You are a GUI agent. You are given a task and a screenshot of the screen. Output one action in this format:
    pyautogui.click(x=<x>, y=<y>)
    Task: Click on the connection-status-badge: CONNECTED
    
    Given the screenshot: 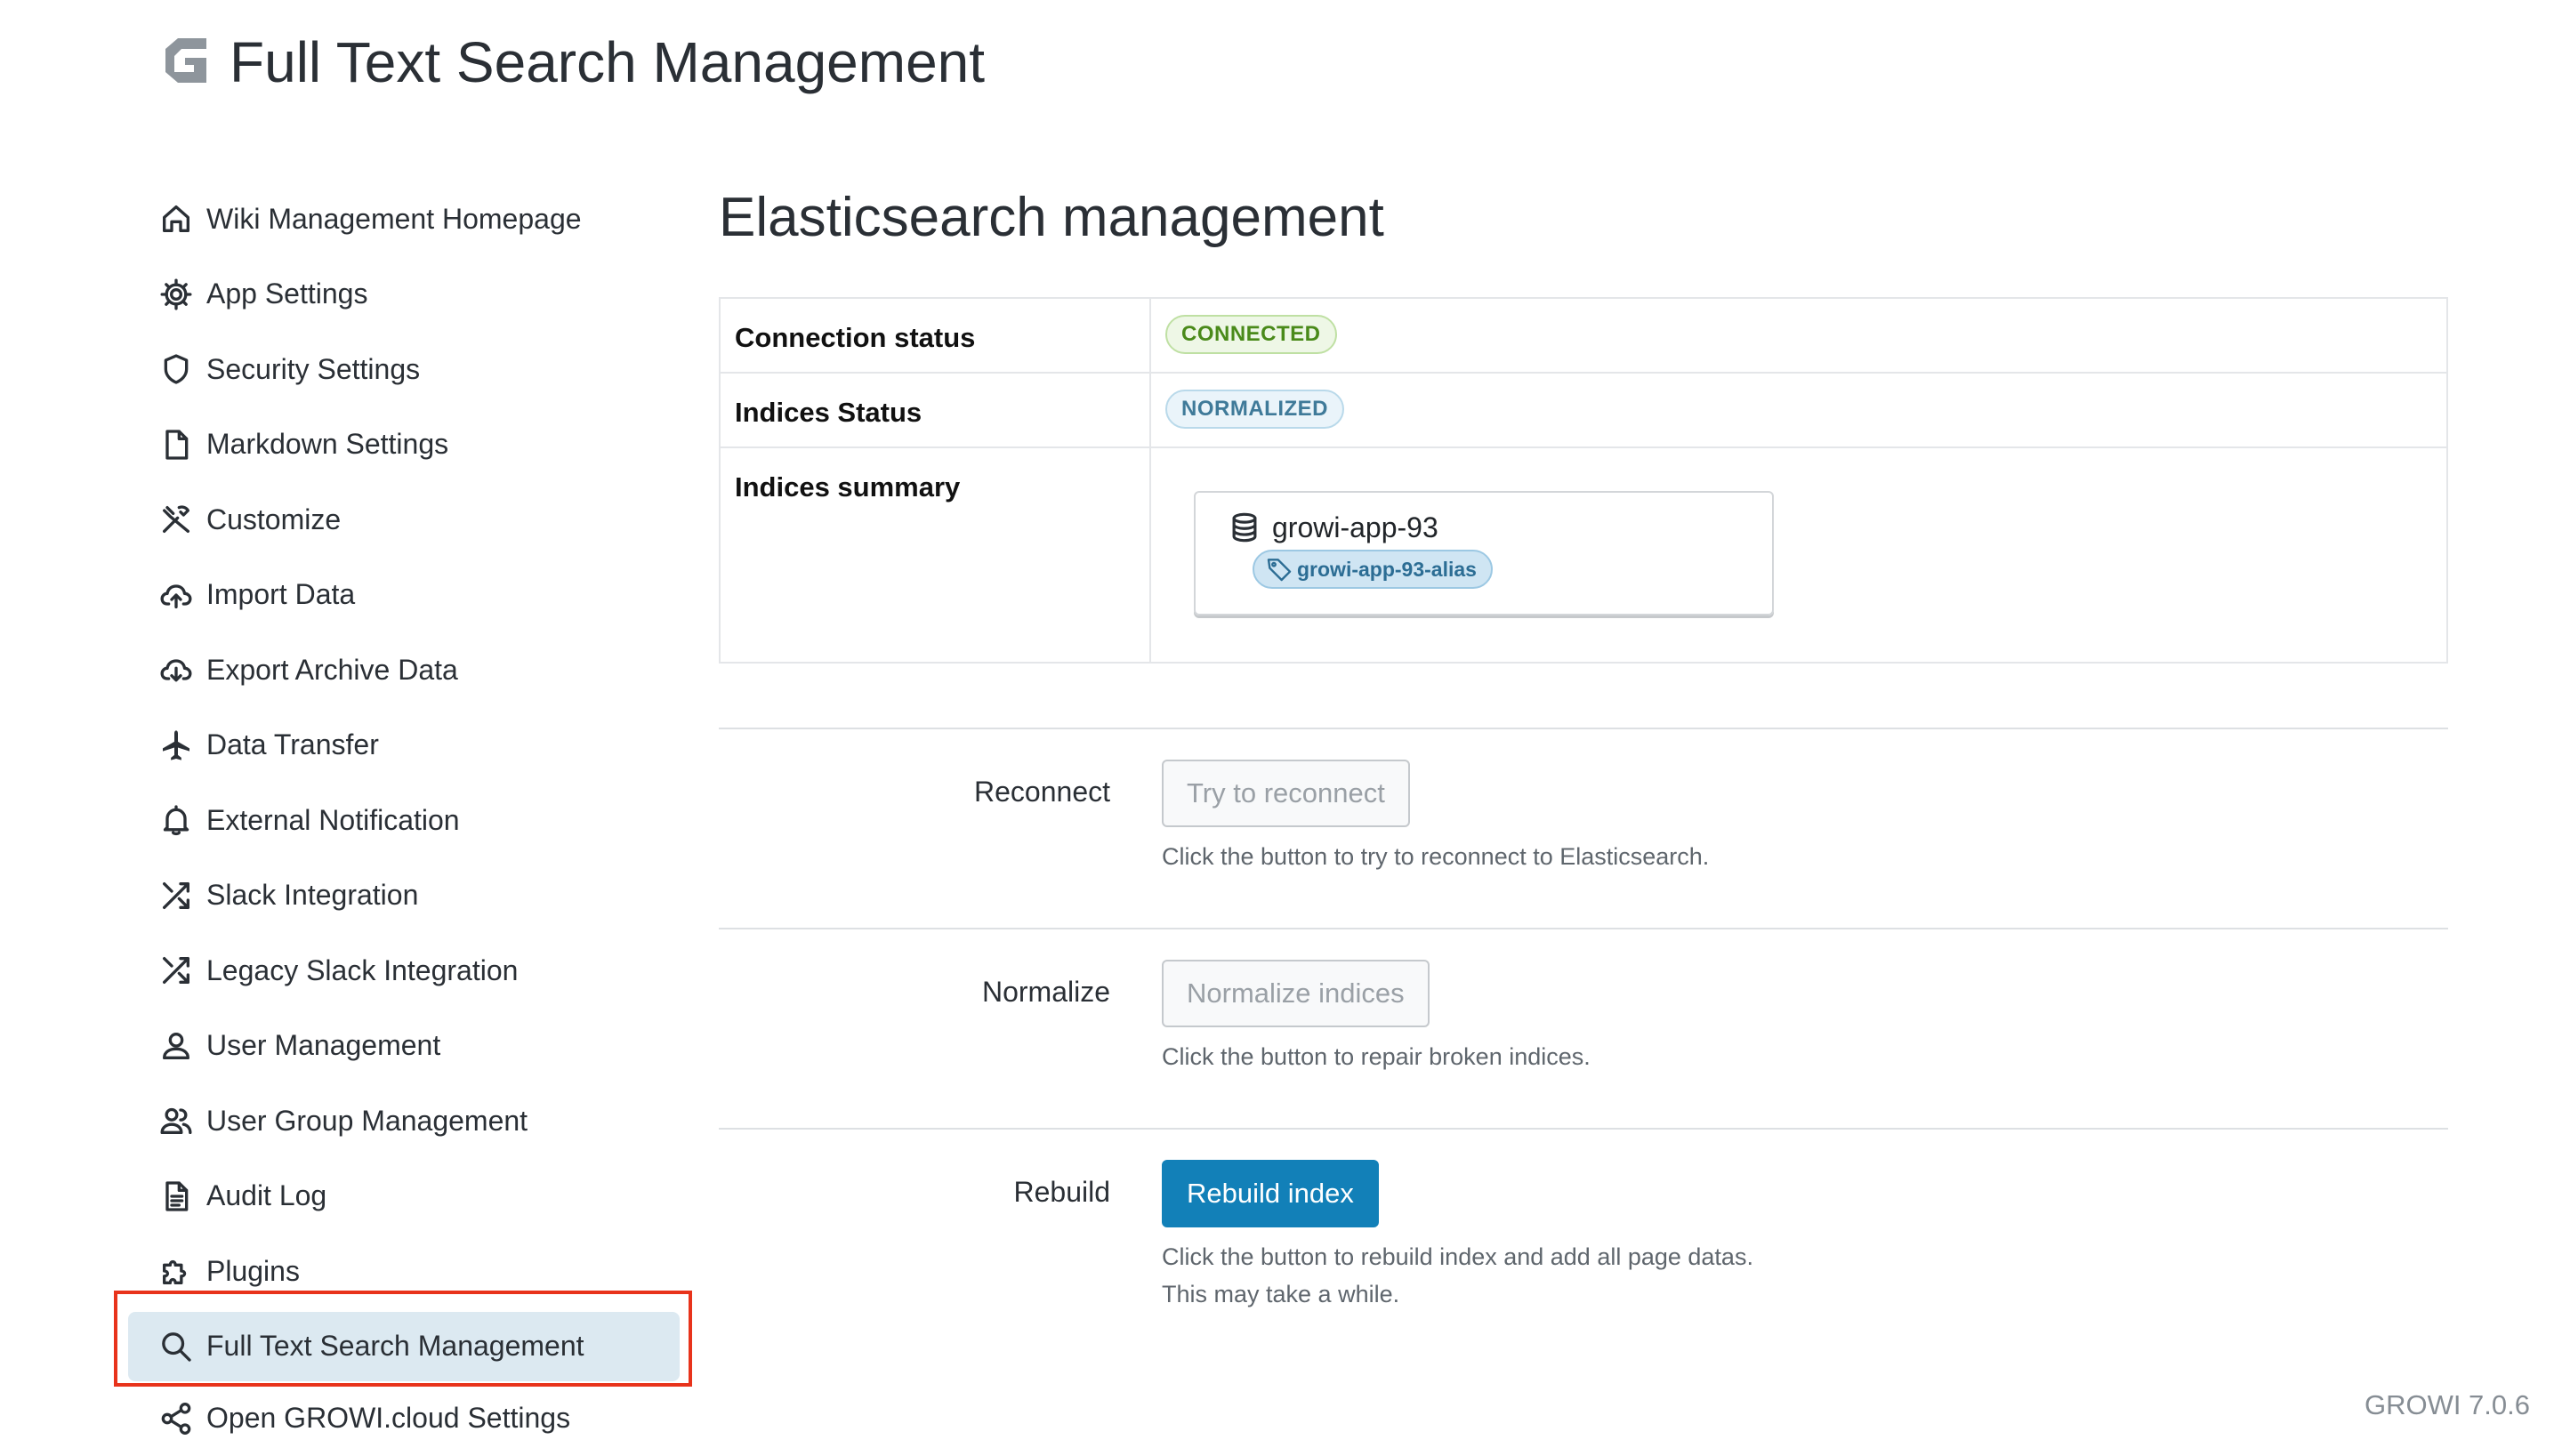 What is the action you would take?
    pyautogui.click(x=1251, y=334)
    